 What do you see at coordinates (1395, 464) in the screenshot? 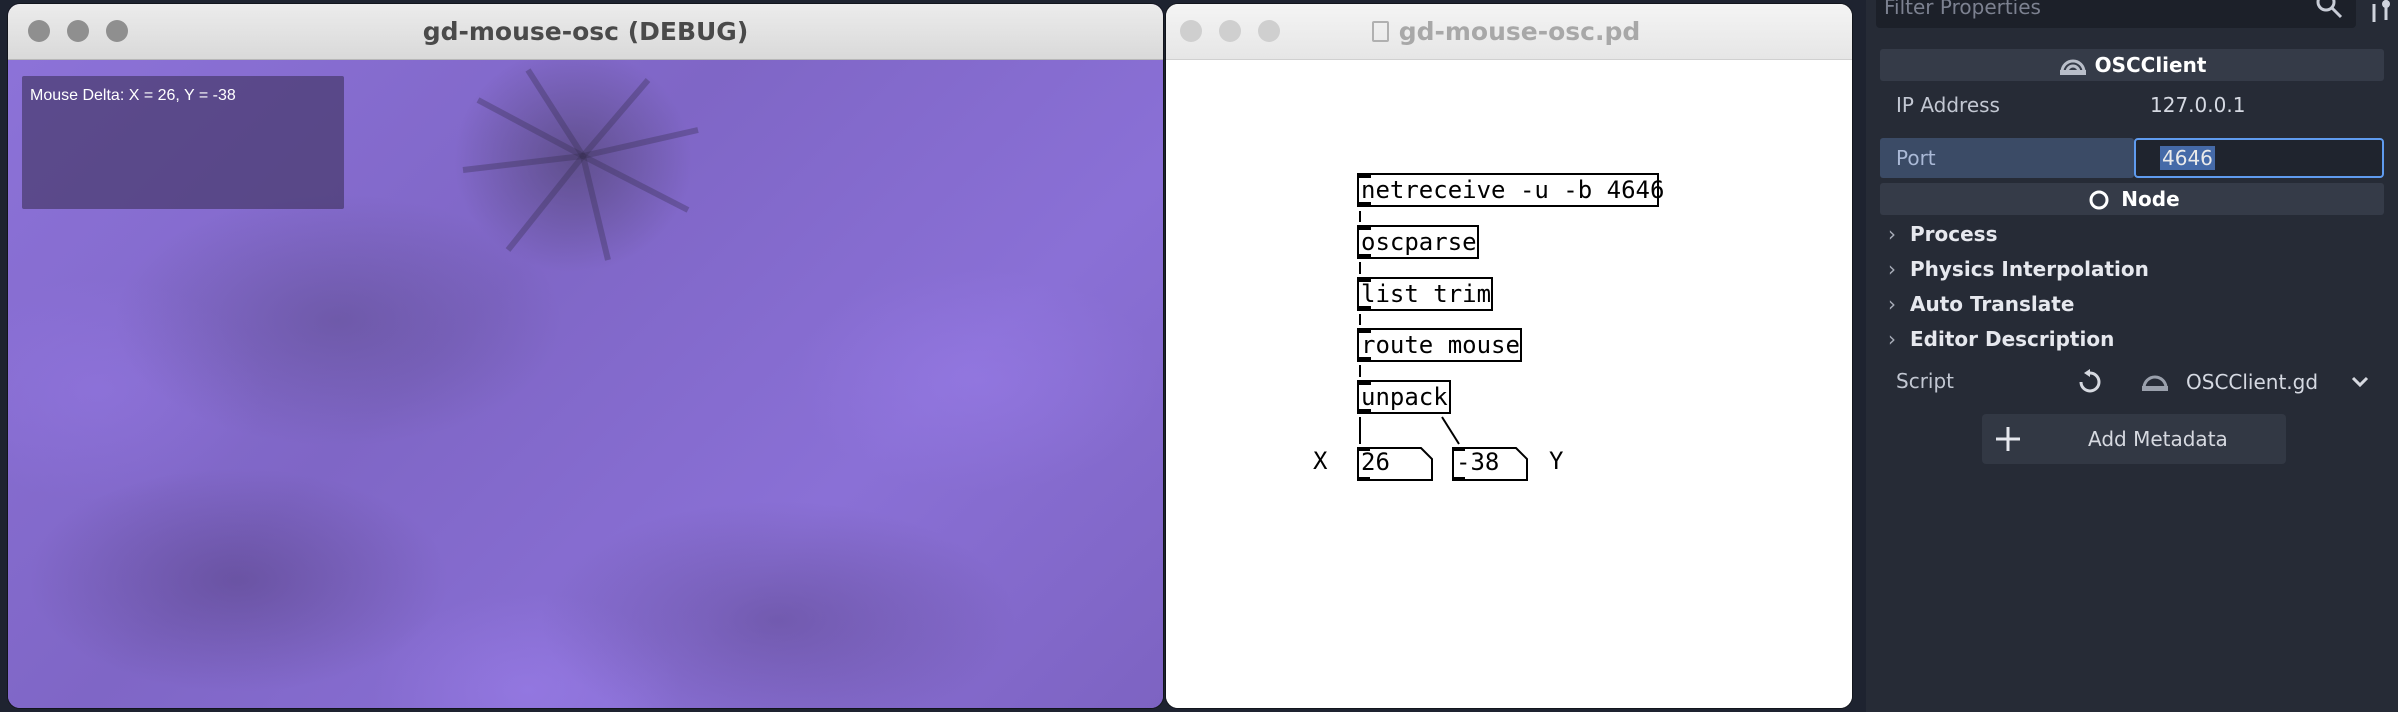
I see `number-box-x: 26` at bounding box center [1395, 464].